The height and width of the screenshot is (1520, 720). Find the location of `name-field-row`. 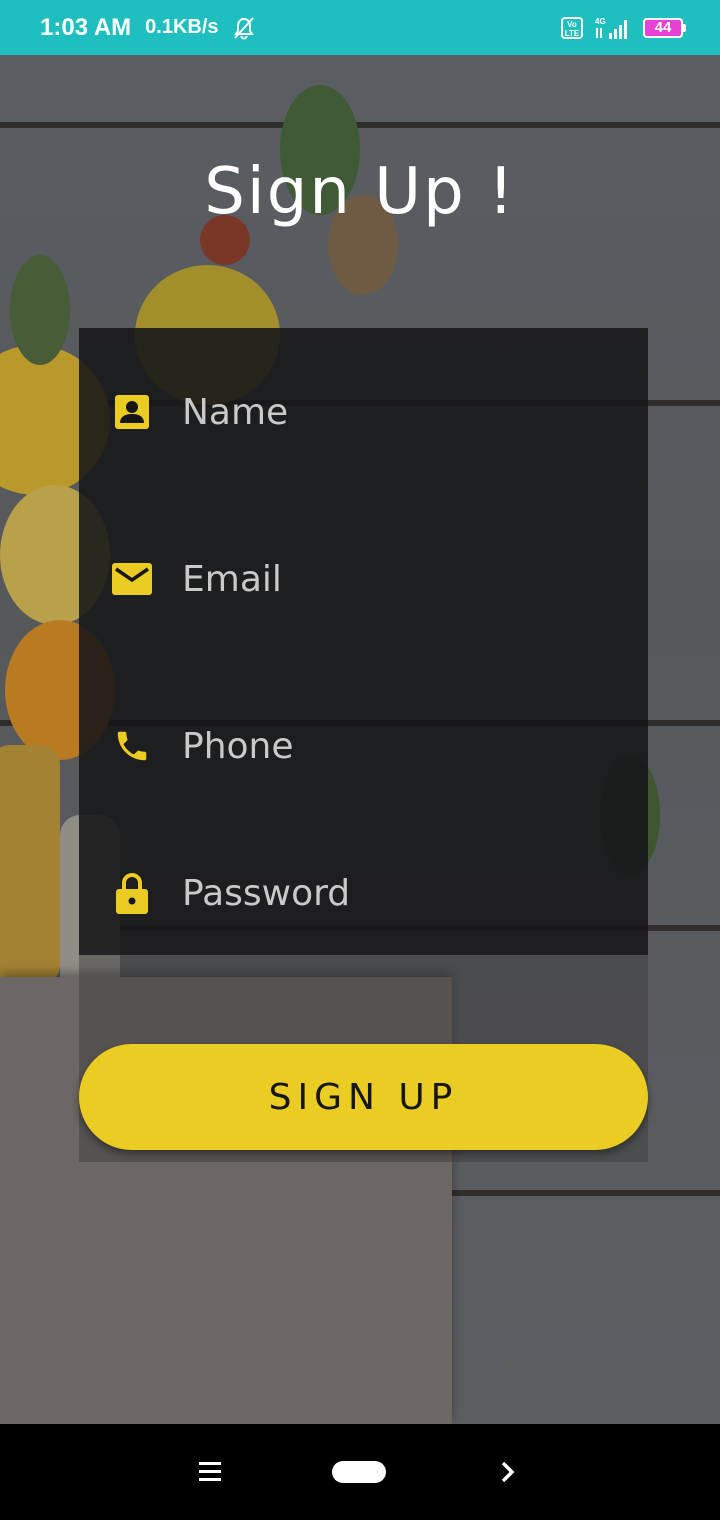

name-field-row is located at coordinates (363, 412).